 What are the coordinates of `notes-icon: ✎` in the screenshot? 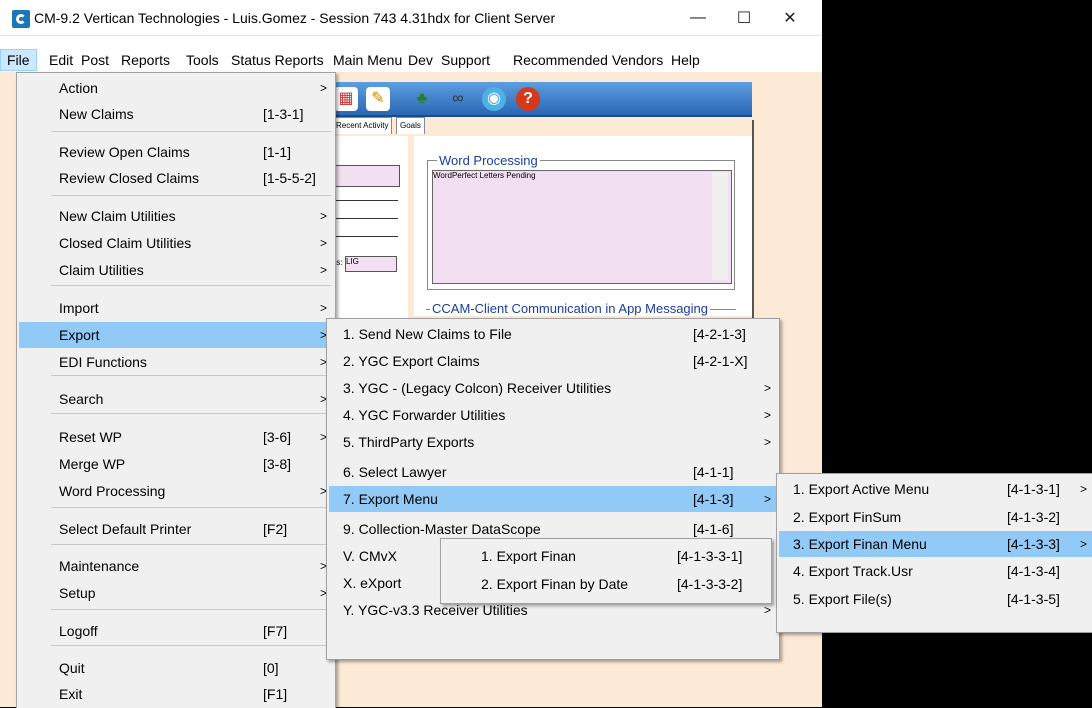 It's located at (378, 99).